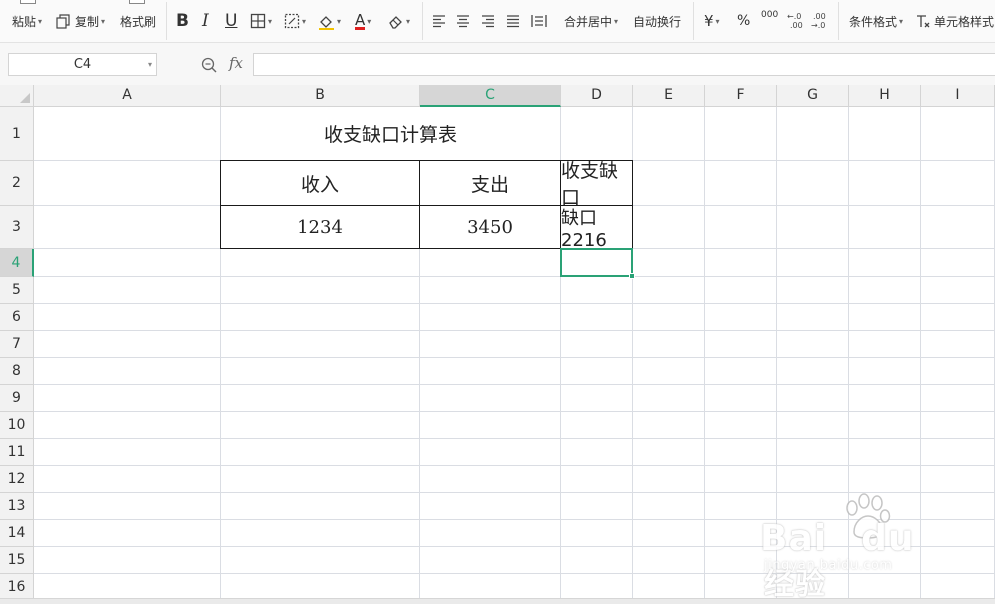 The width and height of the screenshot is (995, 604). I want to click on currency-button: ¥ ▾, so click(712, 21).